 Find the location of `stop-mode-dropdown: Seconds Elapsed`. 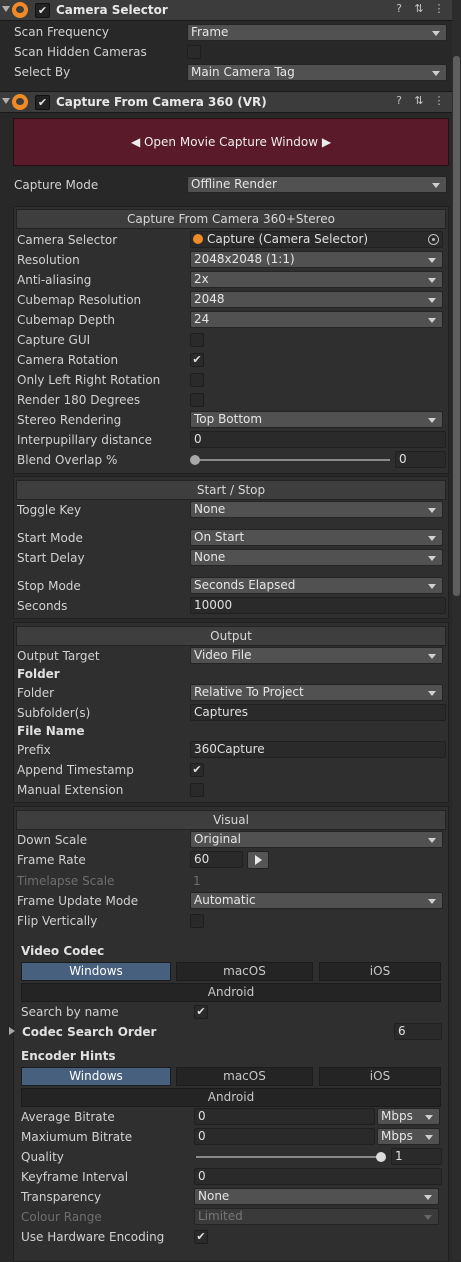

stop-mode-dropdown: Seconds Elapsed is located at coordinates (316, 585).